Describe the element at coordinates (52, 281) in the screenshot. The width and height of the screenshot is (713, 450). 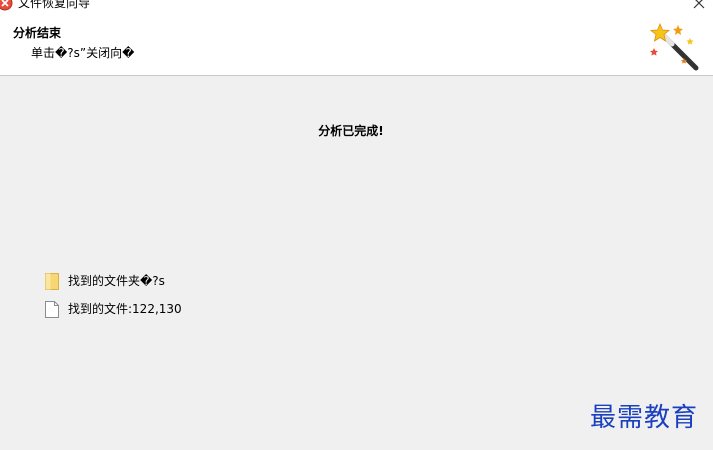
I see `folder-icon` at that location.